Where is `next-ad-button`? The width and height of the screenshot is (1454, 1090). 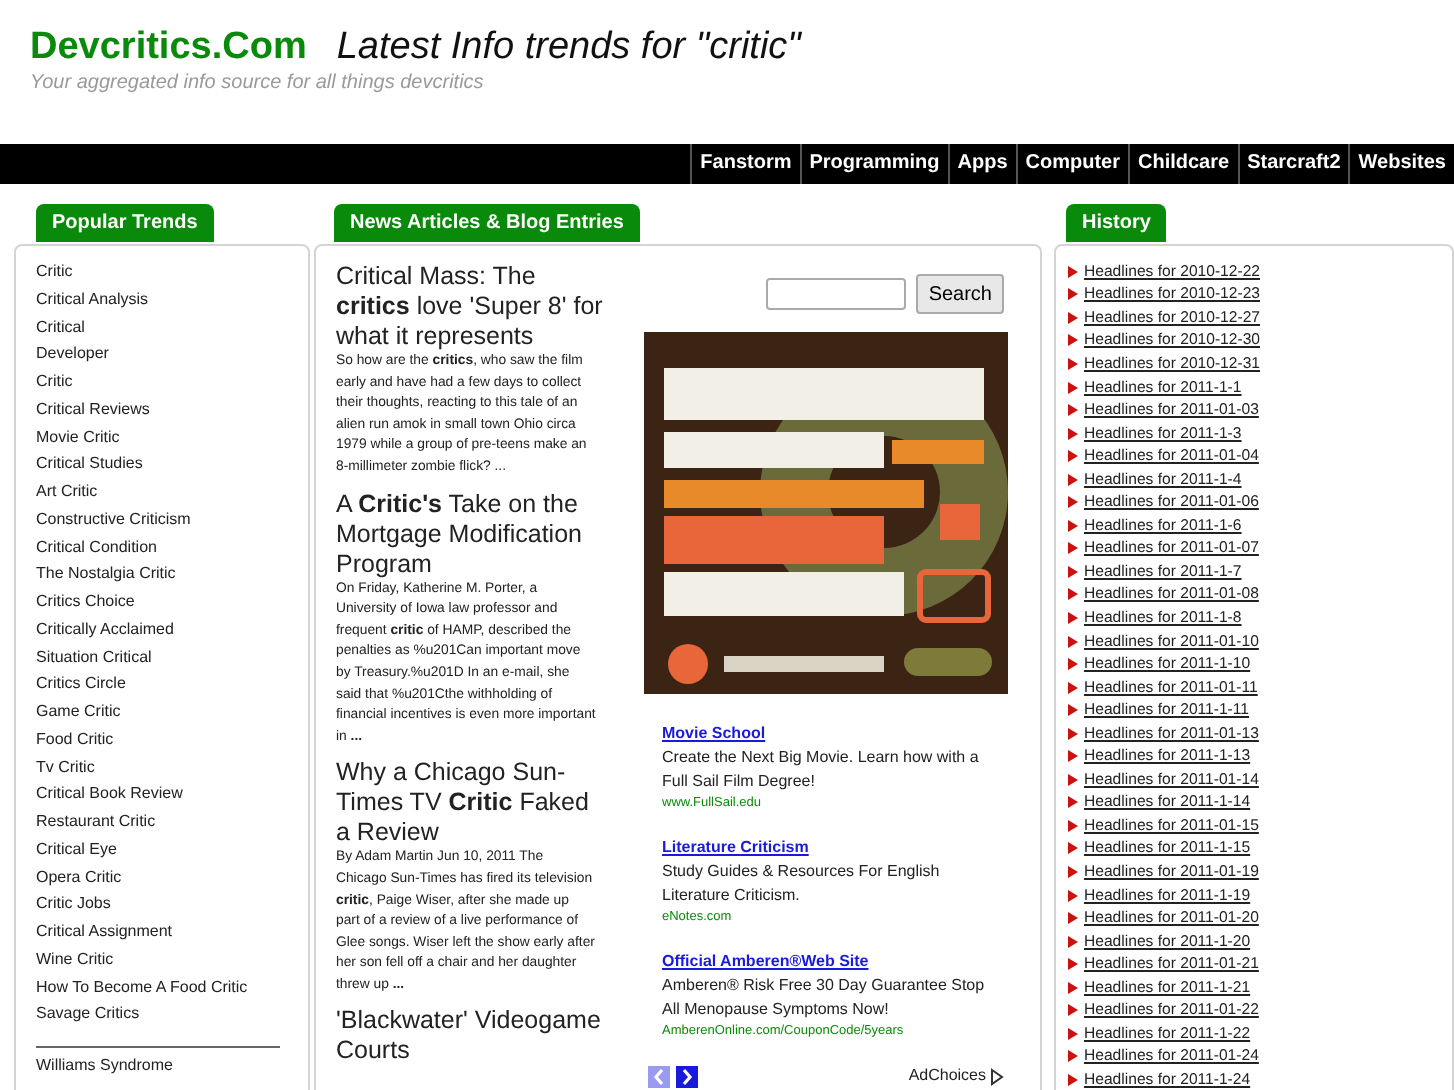
next-ad-button is located at coordinates (687, 1076).